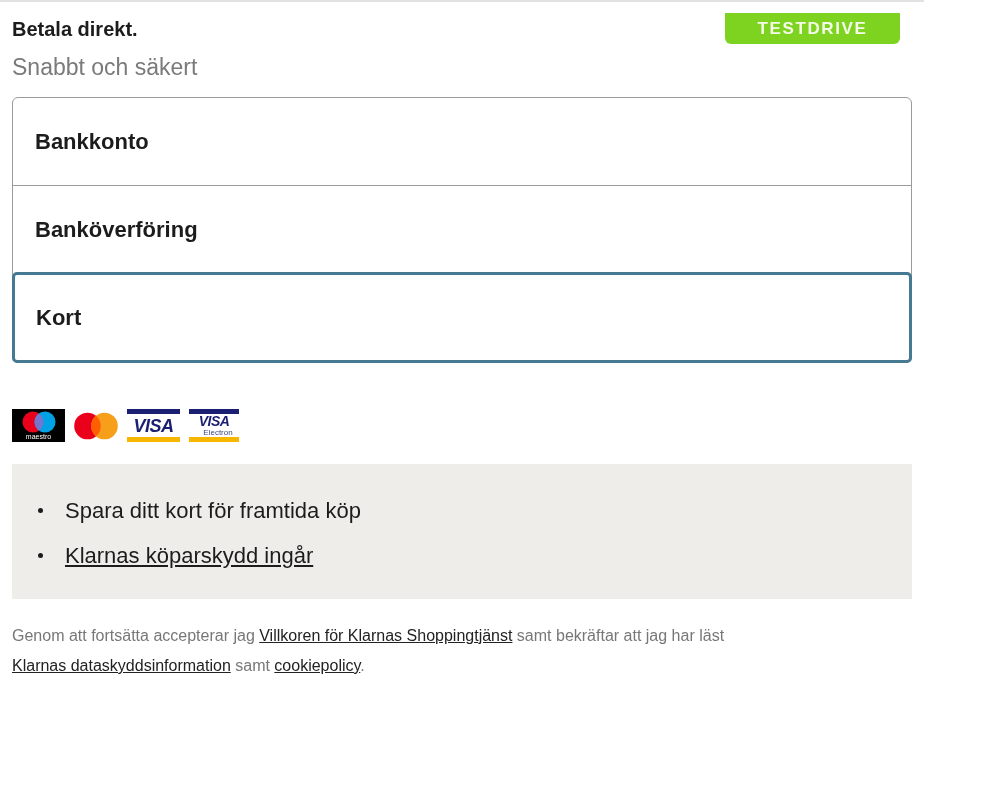 The width and height of the screenshot is (1003, 788). Describe the element at coordinates (189, 555) in the screenshot. I see `benefit-link: Klarnas köparskydd ingår` at that location.